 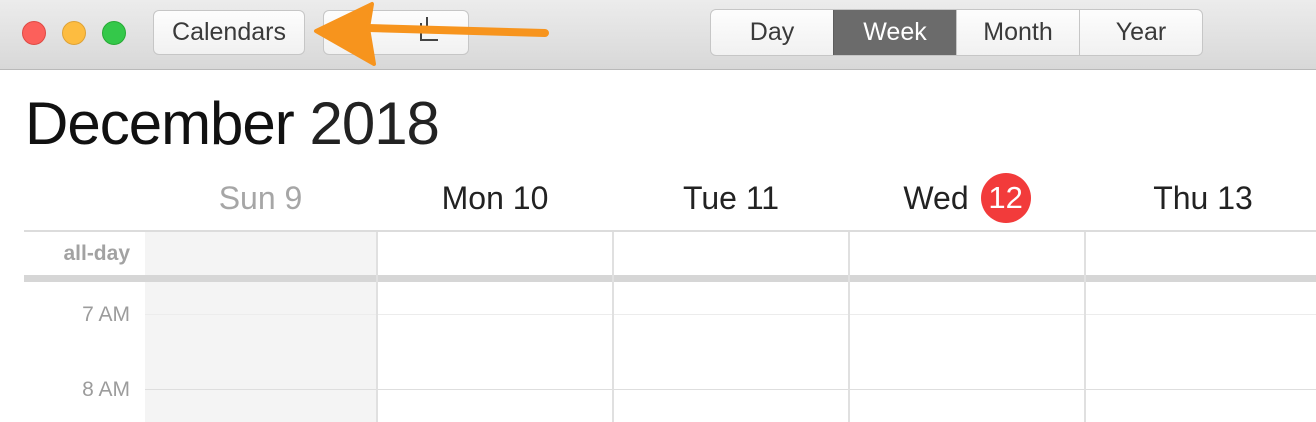 I want to click on view-mode-segmented-control: Day Week Month Year, so click(x=956, y=32).